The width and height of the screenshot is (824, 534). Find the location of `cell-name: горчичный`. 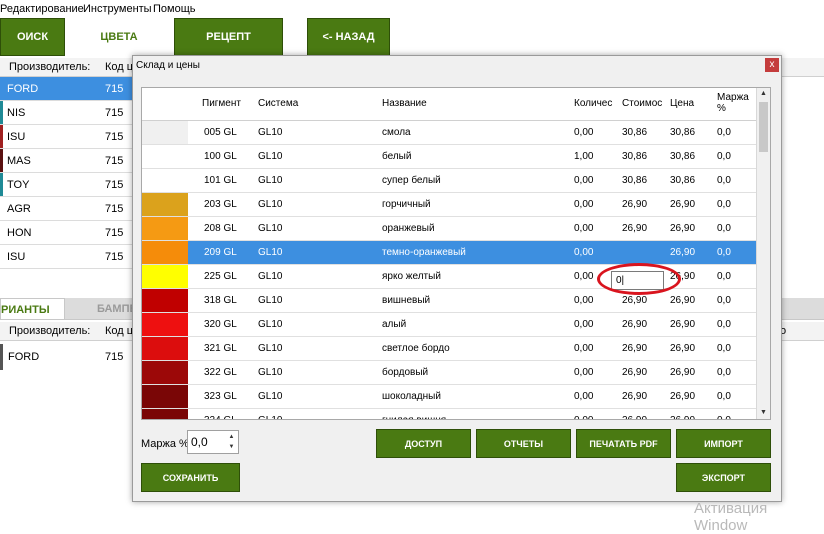

cell-name: горчичный is located at coordinates (406, 204).